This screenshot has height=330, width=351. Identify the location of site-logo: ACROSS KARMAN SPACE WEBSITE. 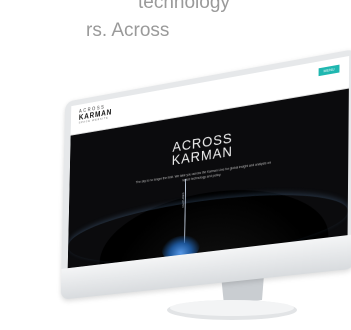
(96, 114).